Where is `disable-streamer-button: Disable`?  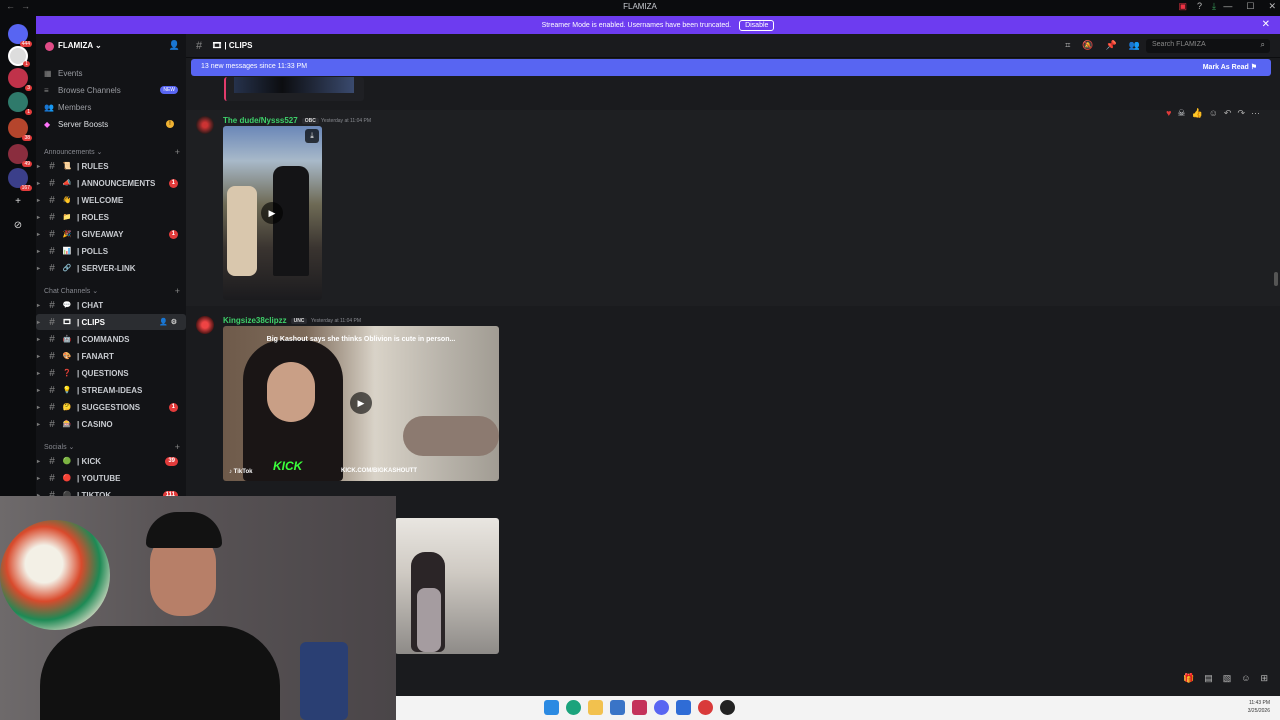 disable-streamer-button: Disable is located at coordinates (757, 25).